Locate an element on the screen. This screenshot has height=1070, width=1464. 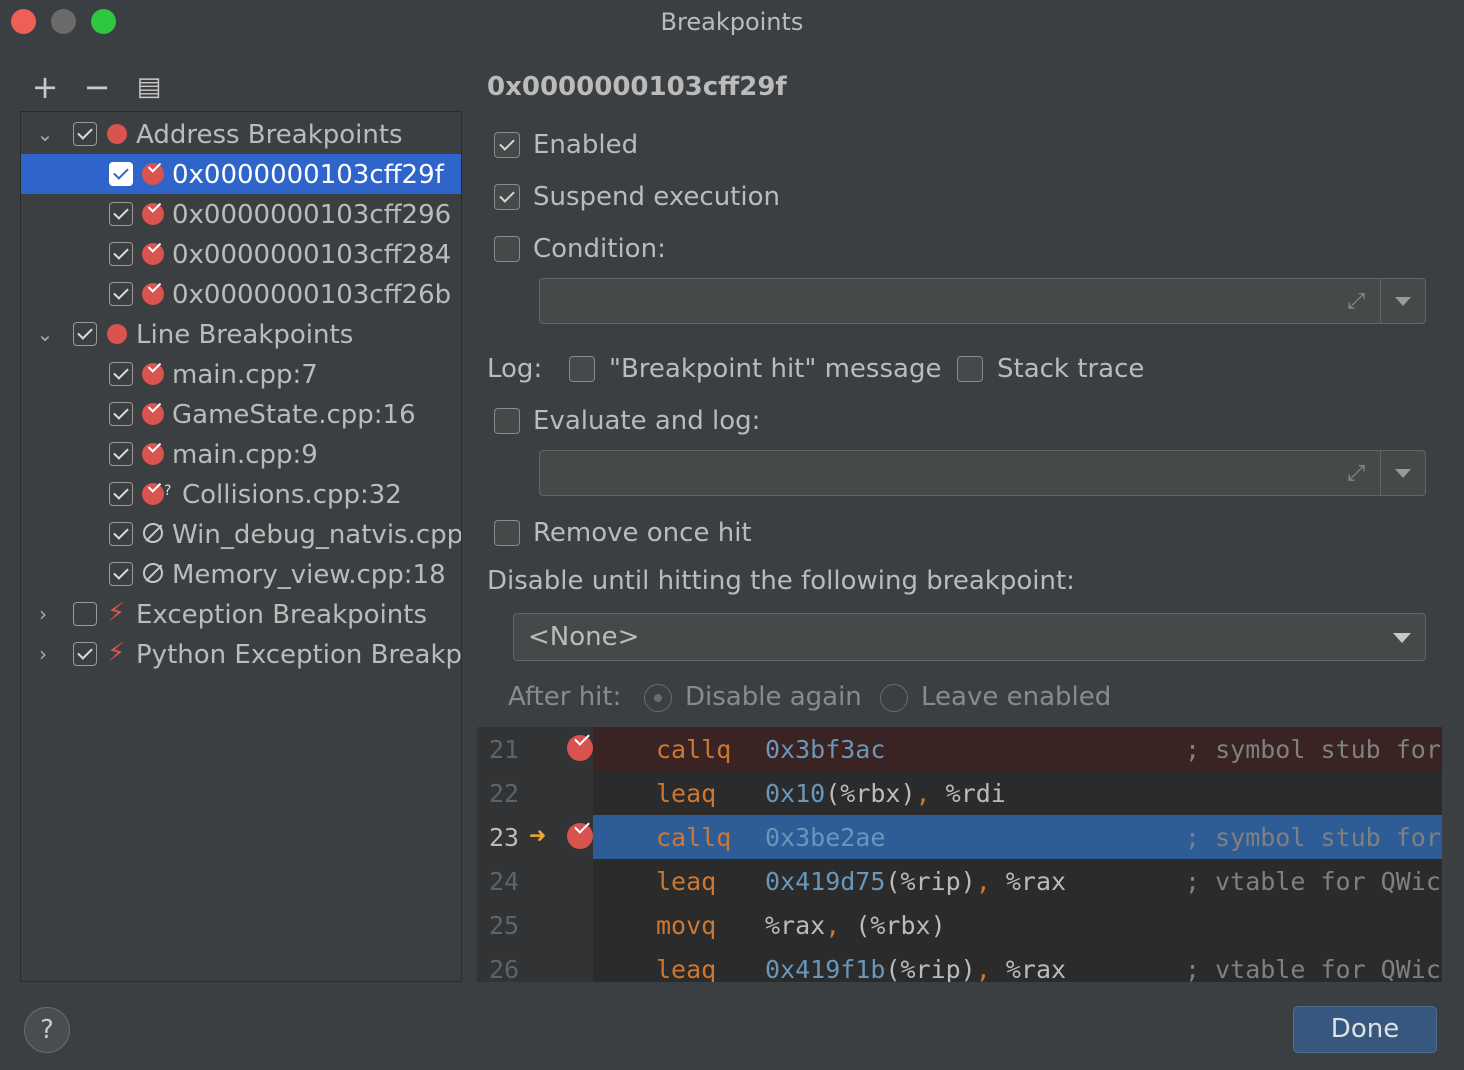
log-message-checkbox is located at coordinates (582, 369).